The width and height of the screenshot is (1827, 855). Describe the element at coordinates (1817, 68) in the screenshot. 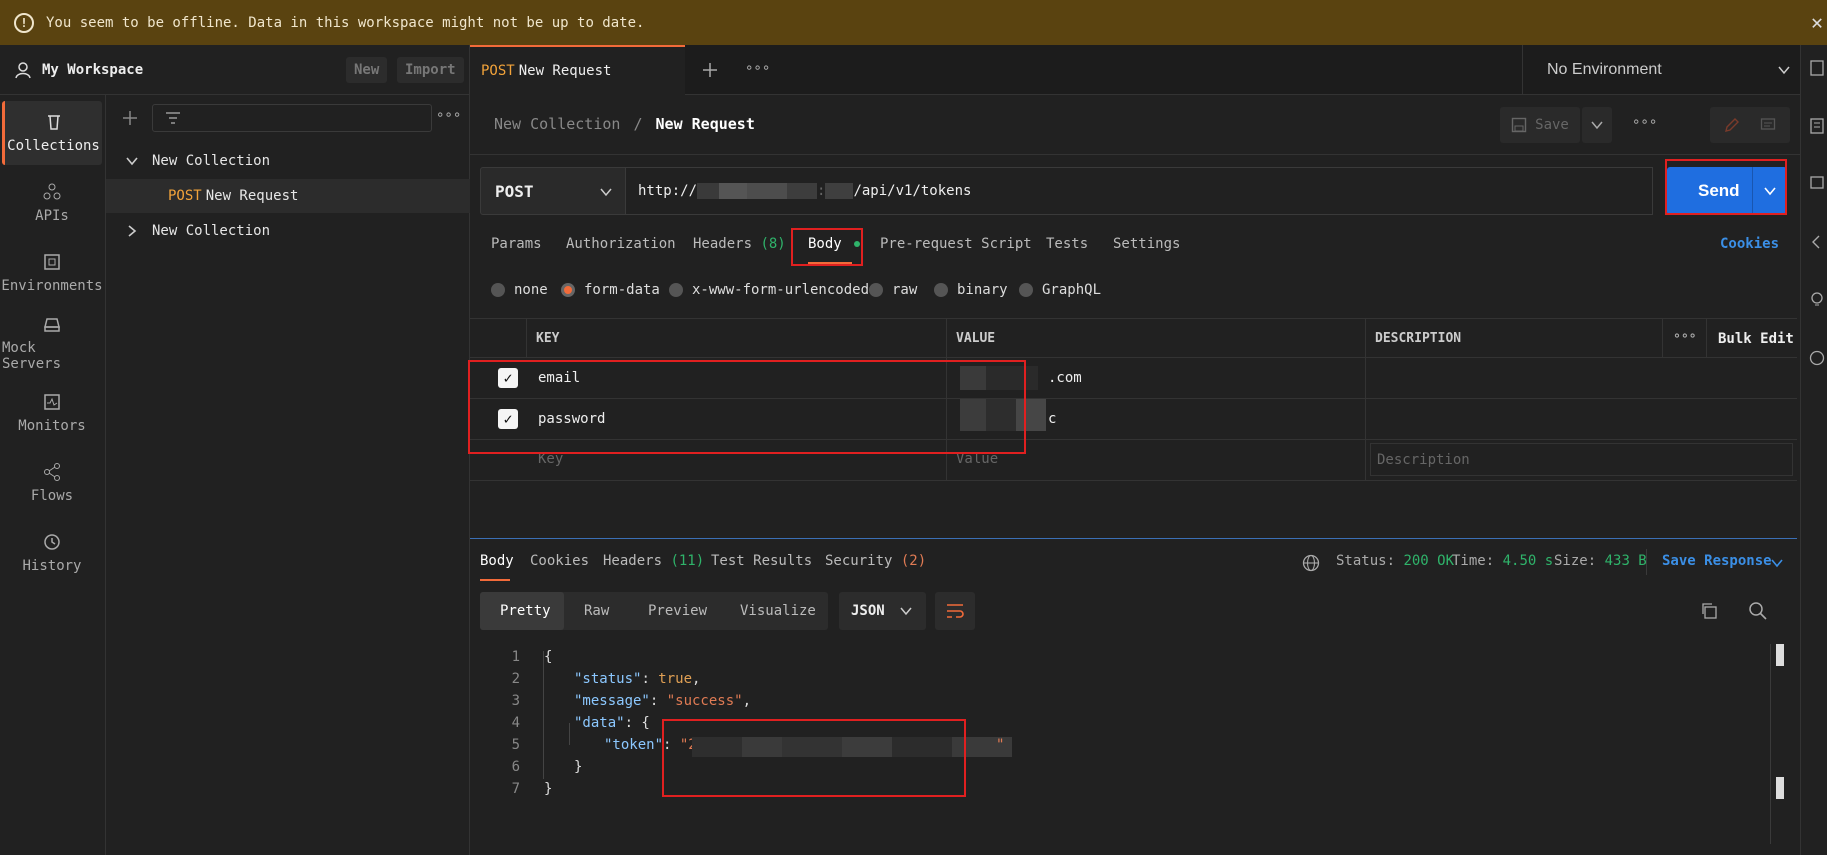

I see `docs-icon` at that location.